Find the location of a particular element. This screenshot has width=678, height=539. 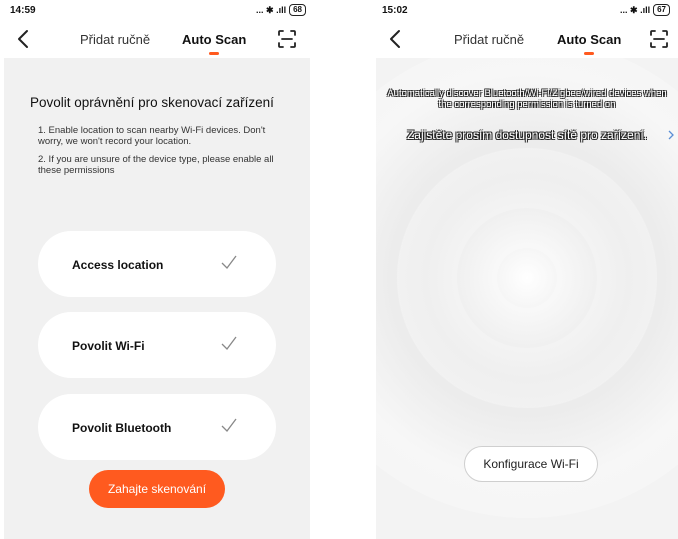

chevron-right-icon is located at coordinates (671, 135).